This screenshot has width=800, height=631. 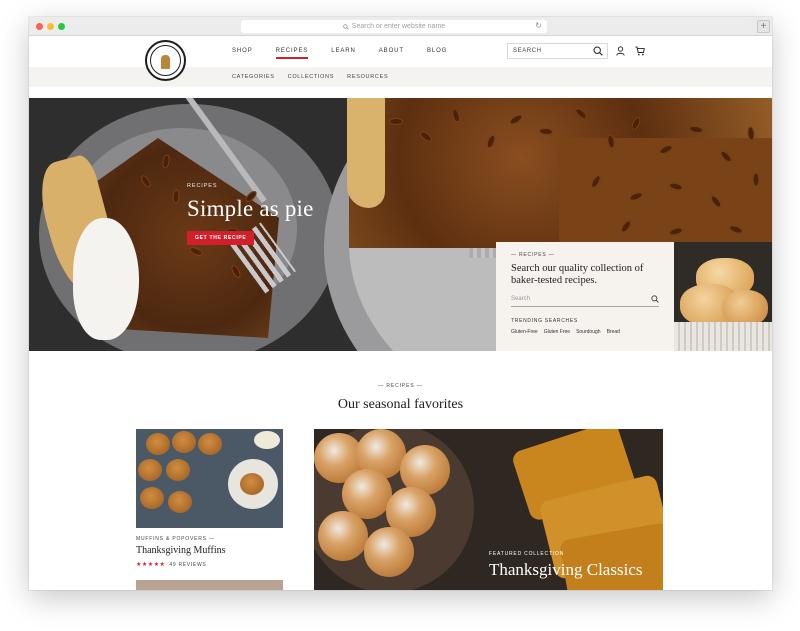 I want to click on site-search-input: SEARCH, so click(x=557, y=51).